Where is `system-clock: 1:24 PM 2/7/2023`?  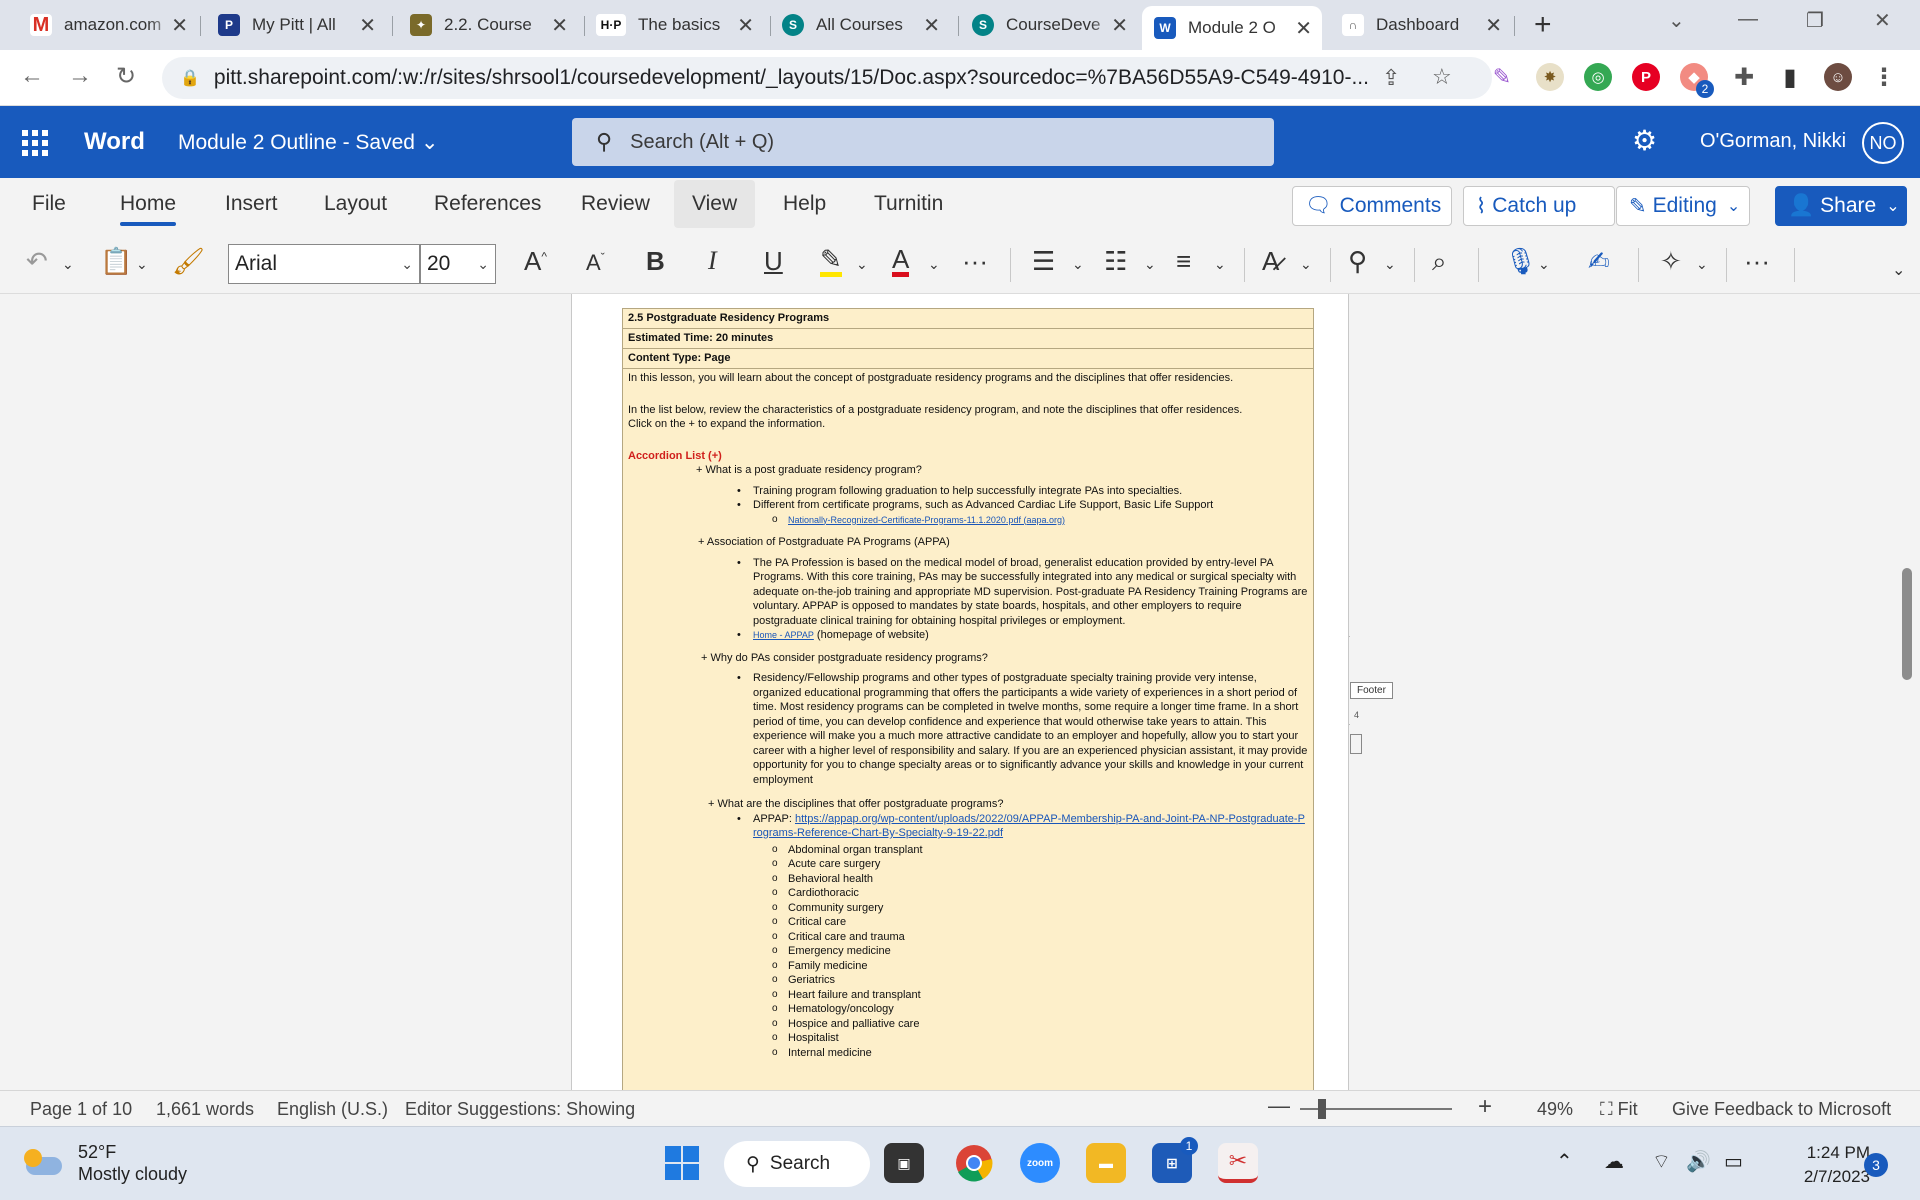 system-clock: 1:24 PM 2/7/2023 is located at coordinates (1820, 1165).